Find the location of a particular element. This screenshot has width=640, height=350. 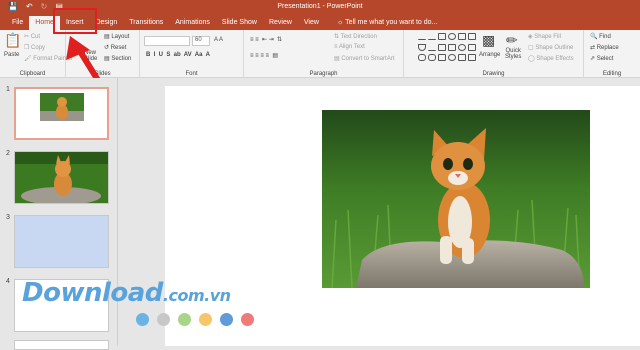

font-size-input: 60 is located at coordinates (201, 41).